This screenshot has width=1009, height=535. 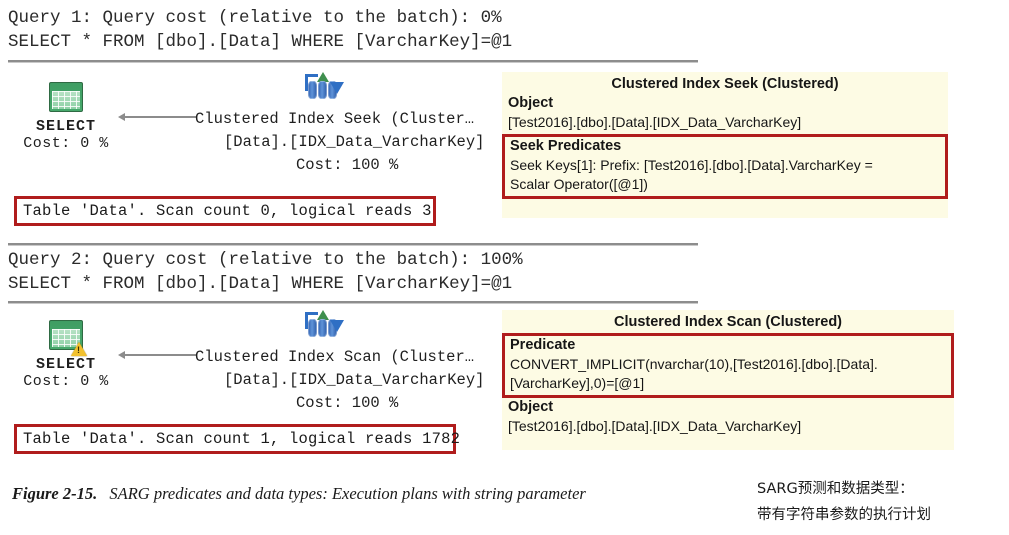 What do you see at coordinates (531, 407) in the screenshot?
I see `query2-tooltip-object-head: Object` at bounding box center [531, 407].